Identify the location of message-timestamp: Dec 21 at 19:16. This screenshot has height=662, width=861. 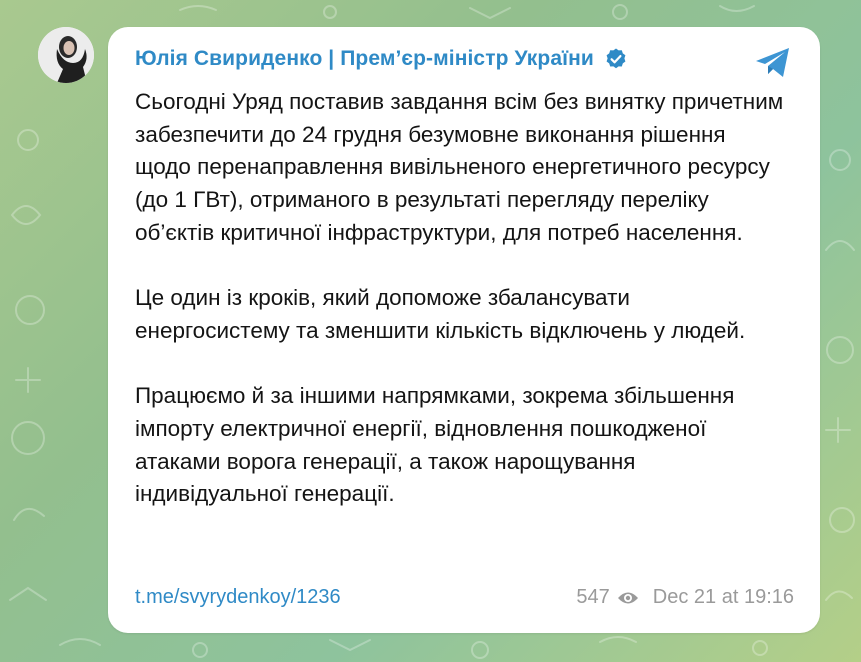
(723, 596).